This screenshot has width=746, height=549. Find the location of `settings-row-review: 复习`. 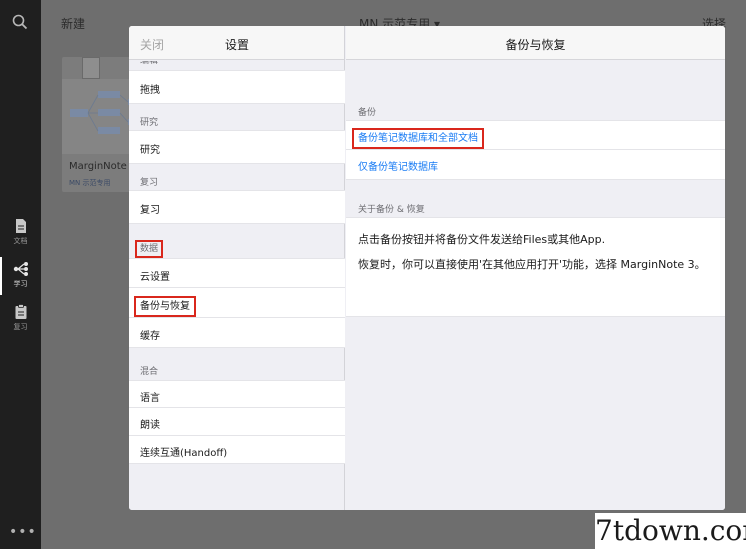

settings-row-review: 复习 is located at coordinates (237, 207).